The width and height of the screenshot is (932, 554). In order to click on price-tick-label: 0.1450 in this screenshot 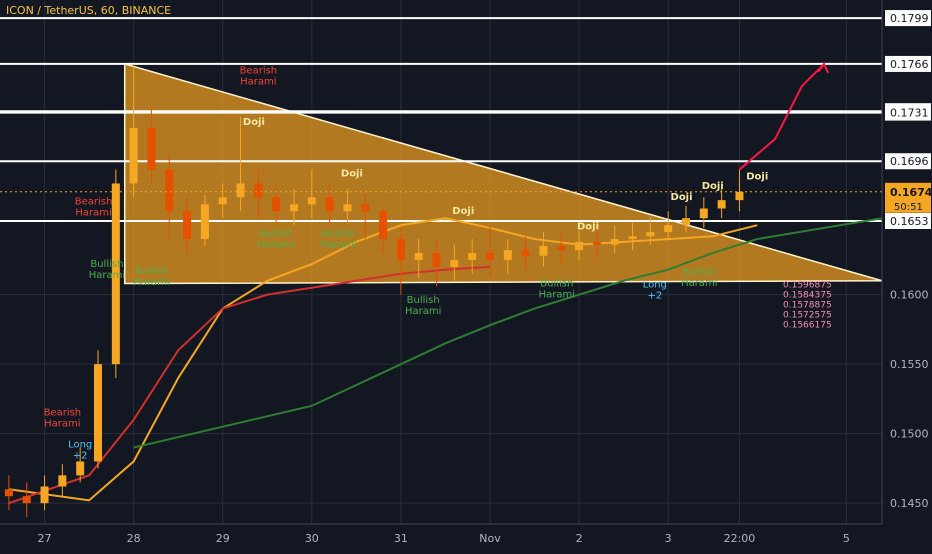, I will do `click(909, 503)`.